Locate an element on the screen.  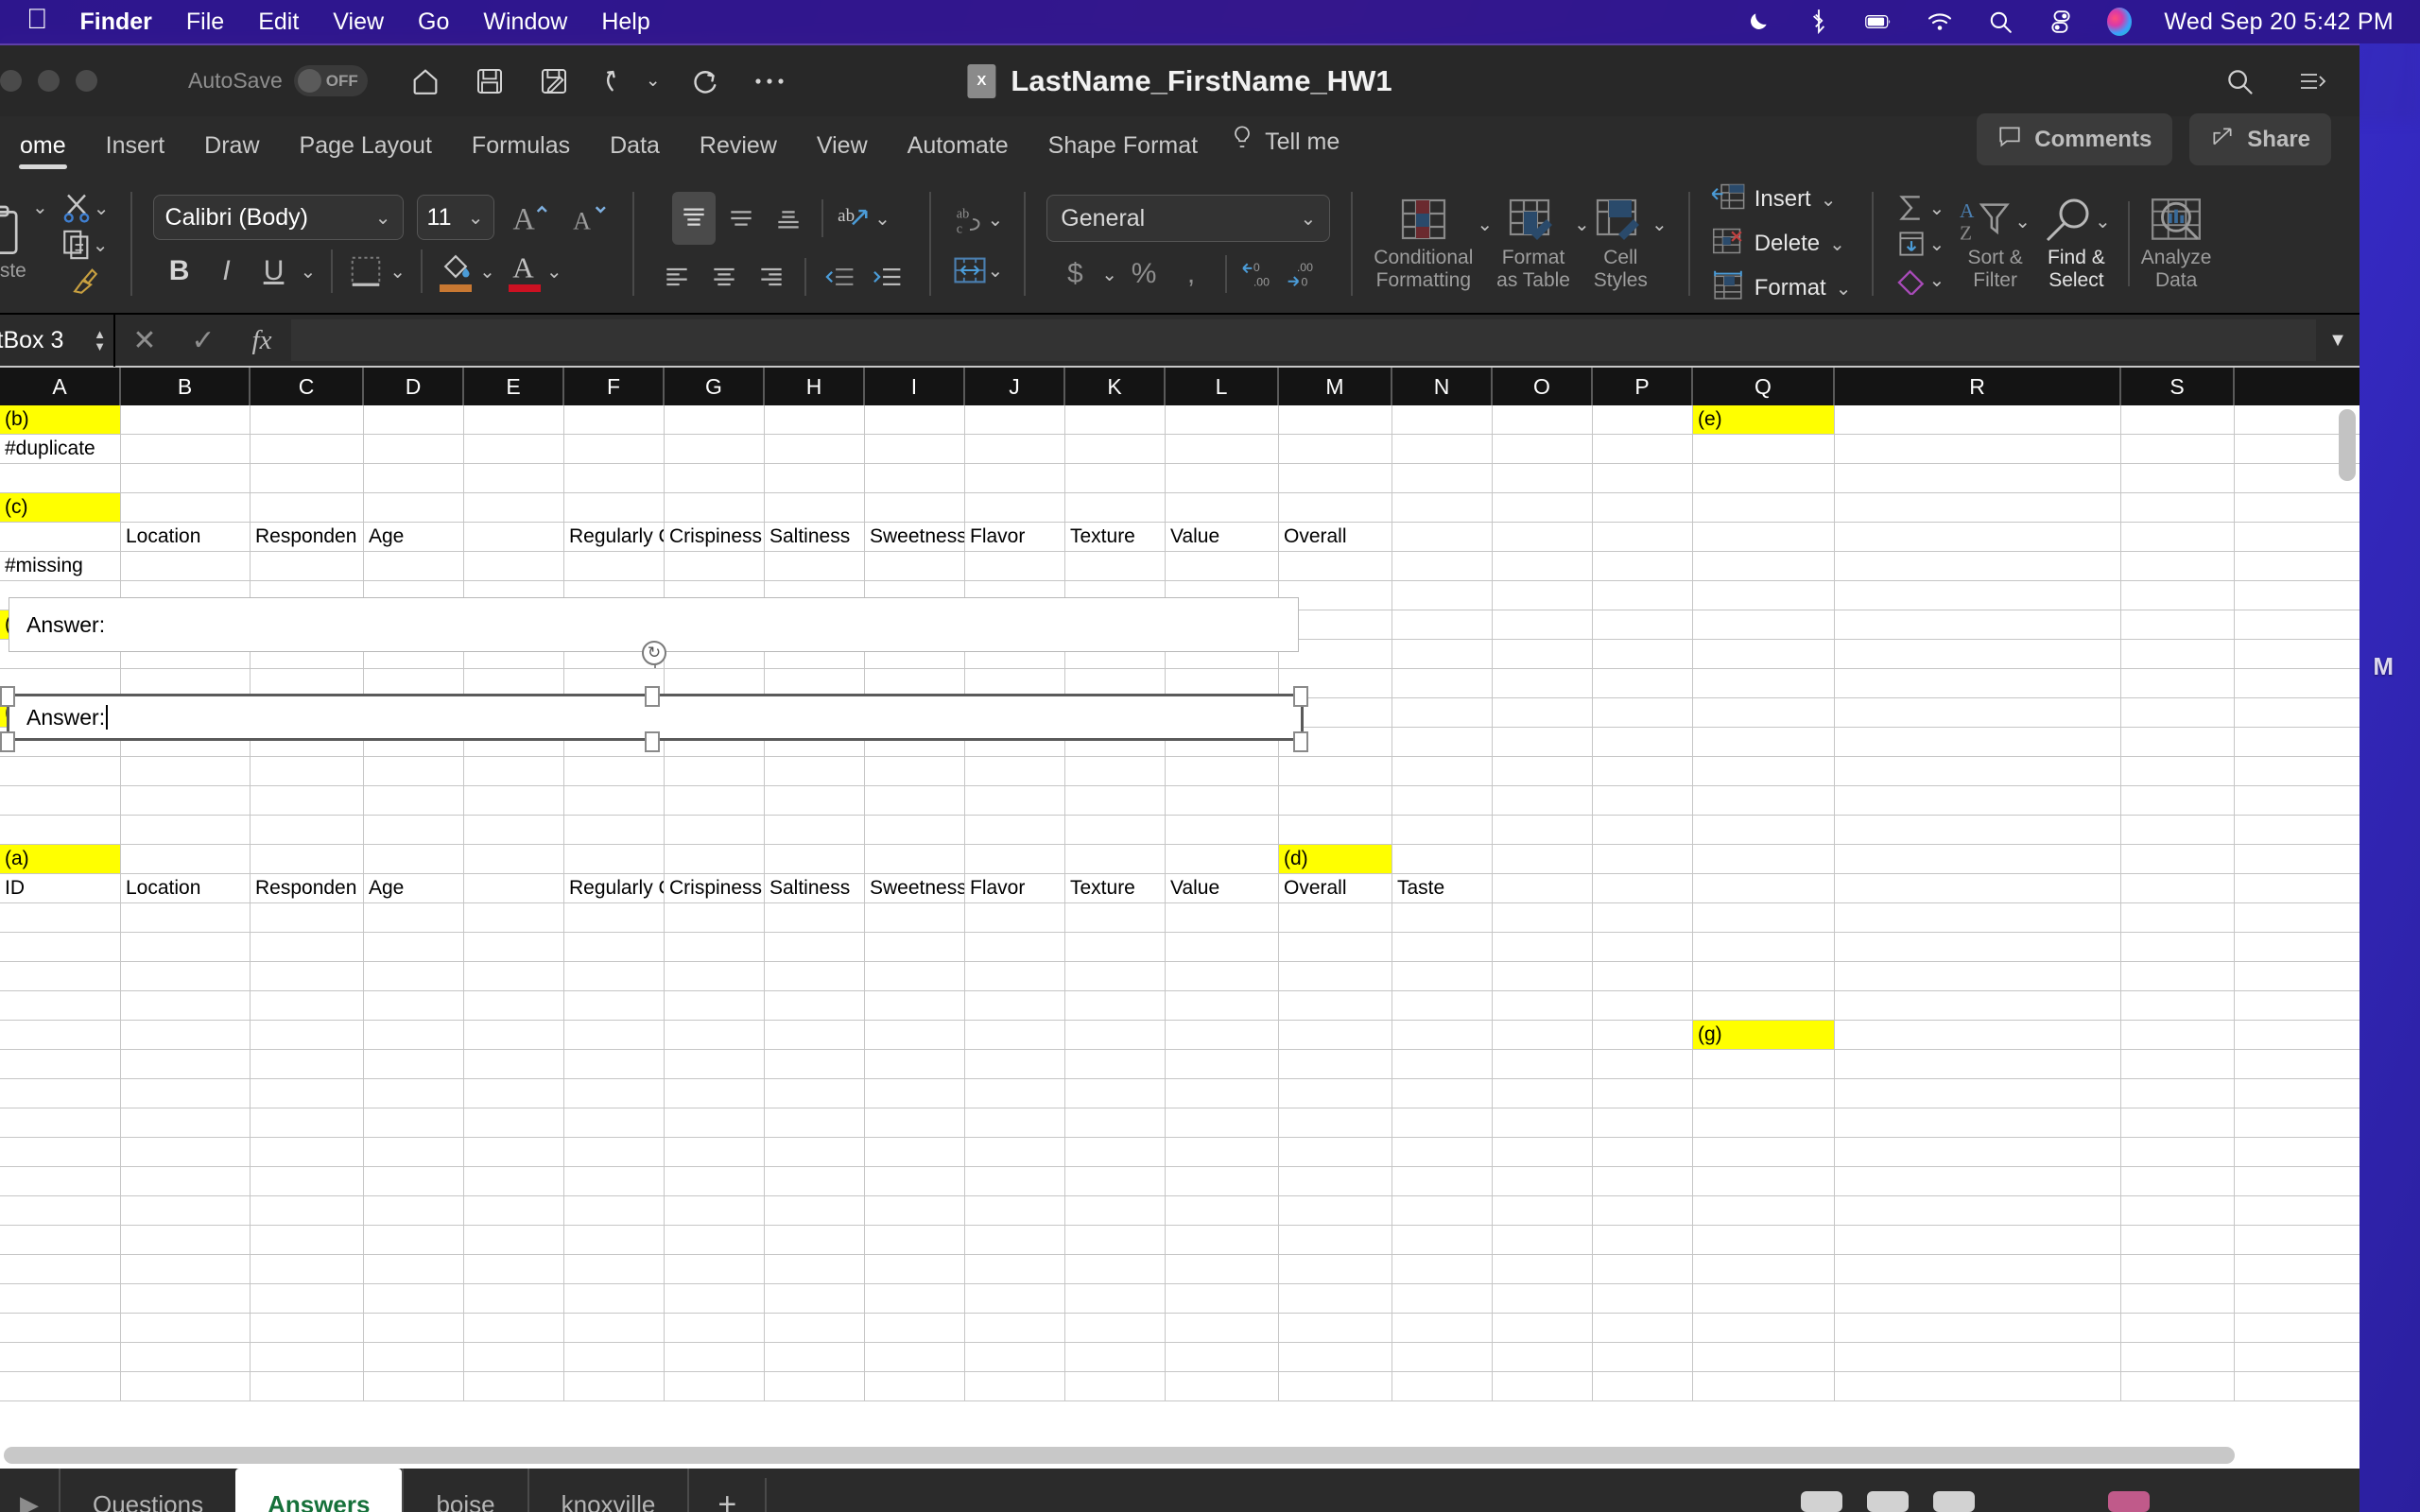
cell-O33 is located at coordinates (1543, 1357).